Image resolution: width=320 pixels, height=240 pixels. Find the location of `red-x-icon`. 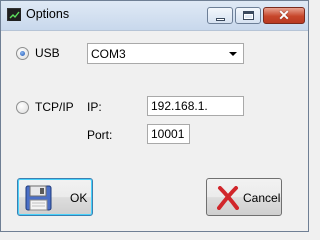

red-x-icon is located at coordinates (228, 199).